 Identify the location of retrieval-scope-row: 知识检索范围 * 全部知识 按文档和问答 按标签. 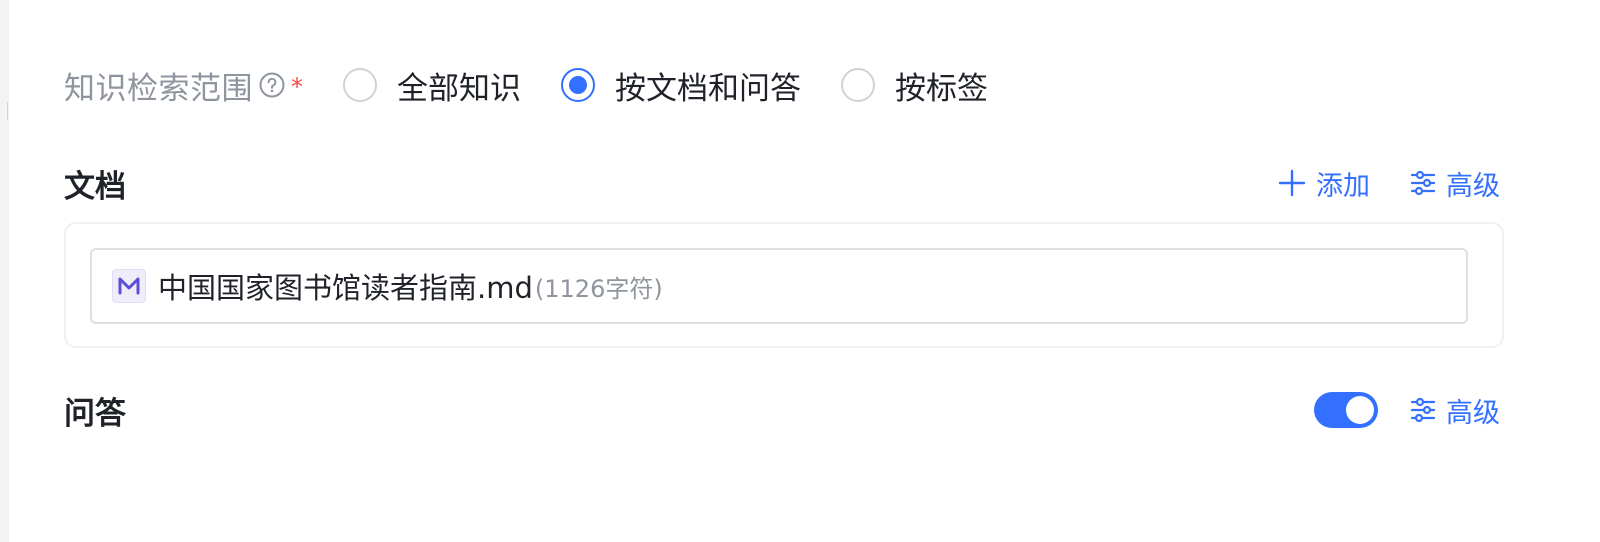
(526, 85).